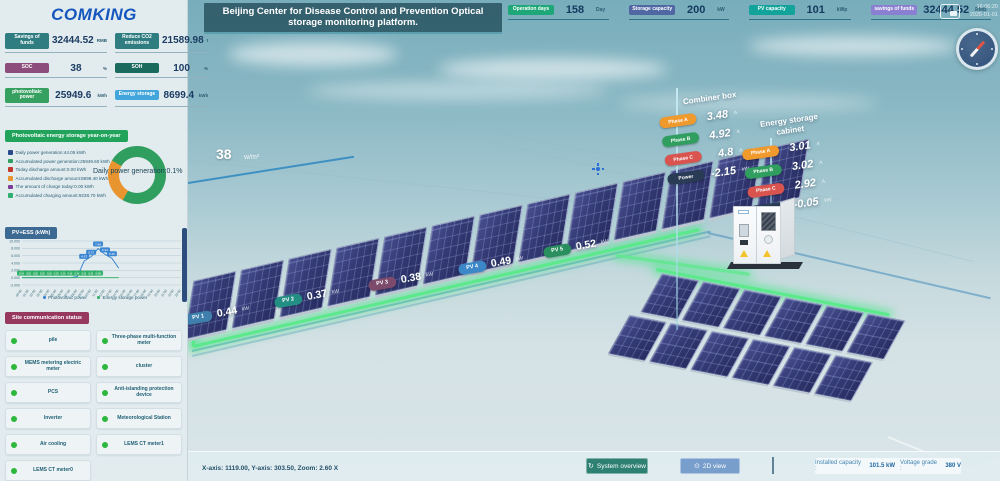  What do you see at coordinates (765, 233) in the screenshot?
I see `energy-storage-cabinet-model` at bounding box center [765, 233].